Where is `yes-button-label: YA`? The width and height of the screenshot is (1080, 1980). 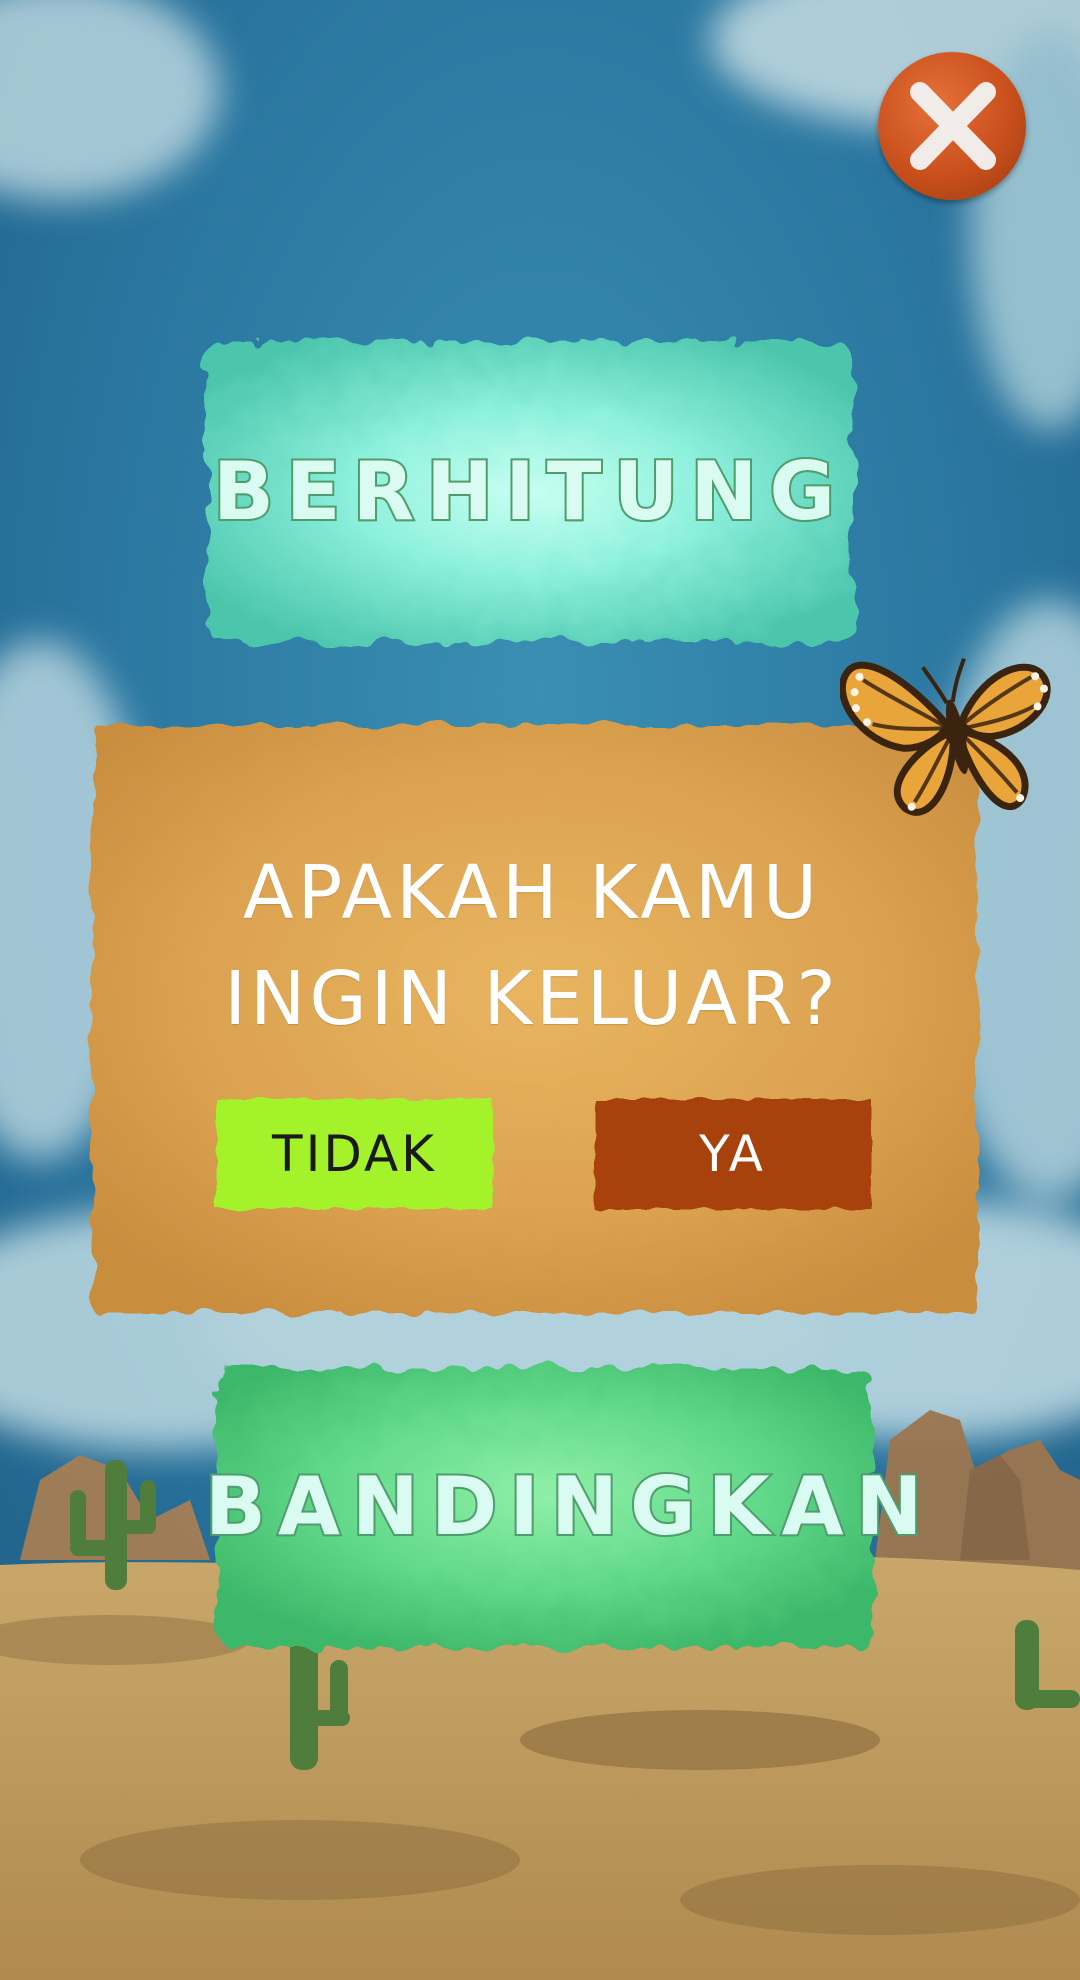
yes-button-label: YA is located at coordinates (732, 1154).